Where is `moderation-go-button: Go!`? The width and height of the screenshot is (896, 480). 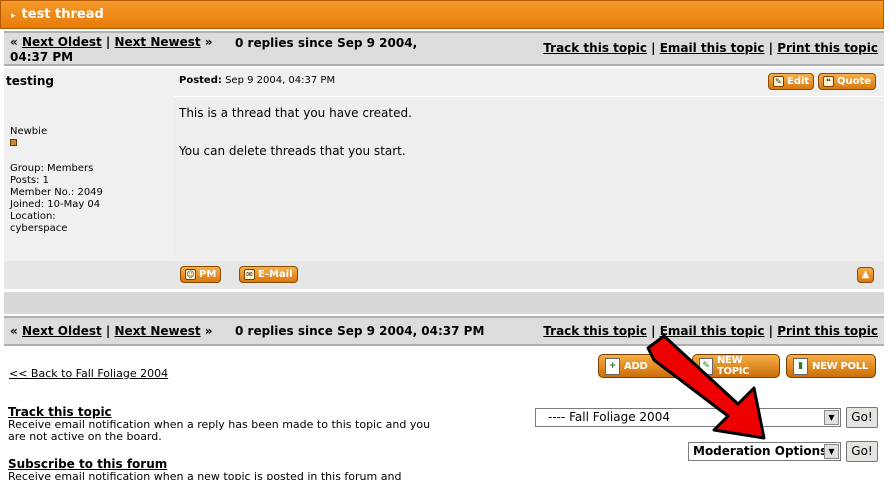 moderation-go-button: Go! is located at coordinates (862, 451).